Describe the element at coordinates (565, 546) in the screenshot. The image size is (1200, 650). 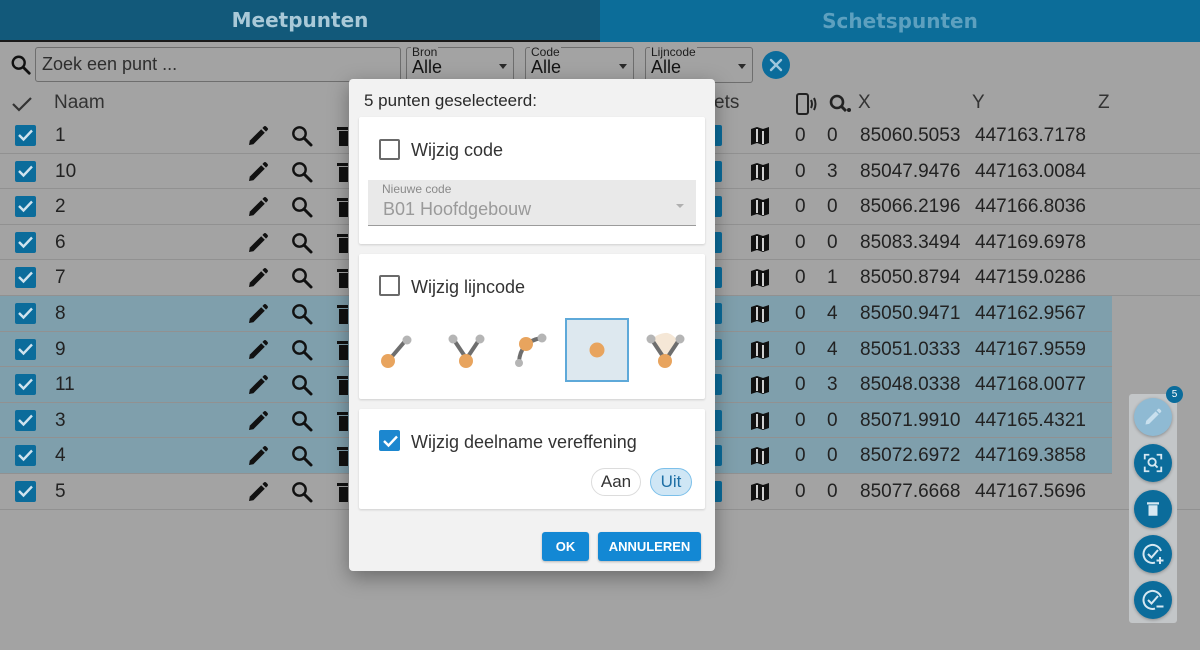
I see `ok-button: OK` at that location.